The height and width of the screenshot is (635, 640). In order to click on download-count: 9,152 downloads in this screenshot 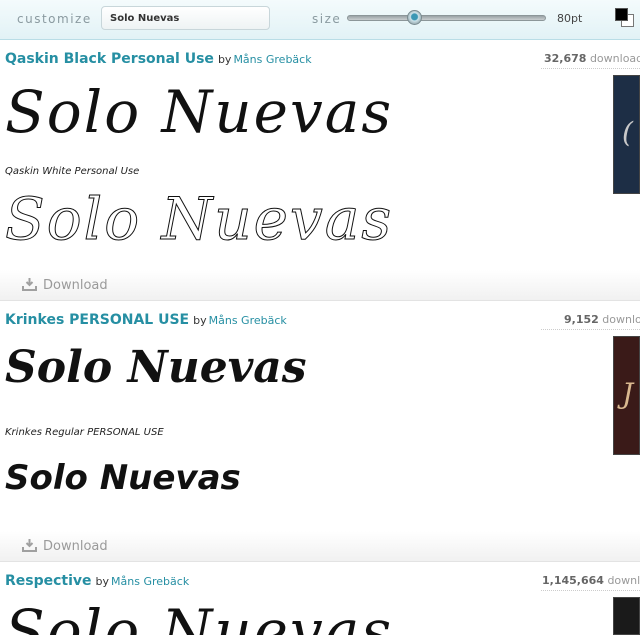, I will do `click(590, 322)`.